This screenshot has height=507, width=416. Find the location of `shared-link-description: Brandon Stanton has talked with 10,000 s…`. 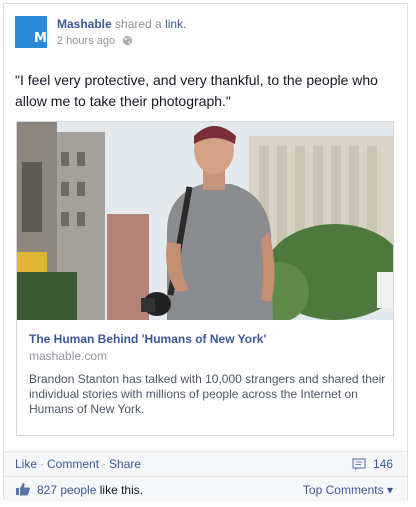

shared-link-description: Brandon Stanton has talked with 10,000 s… is located at coordinates (207, 394).